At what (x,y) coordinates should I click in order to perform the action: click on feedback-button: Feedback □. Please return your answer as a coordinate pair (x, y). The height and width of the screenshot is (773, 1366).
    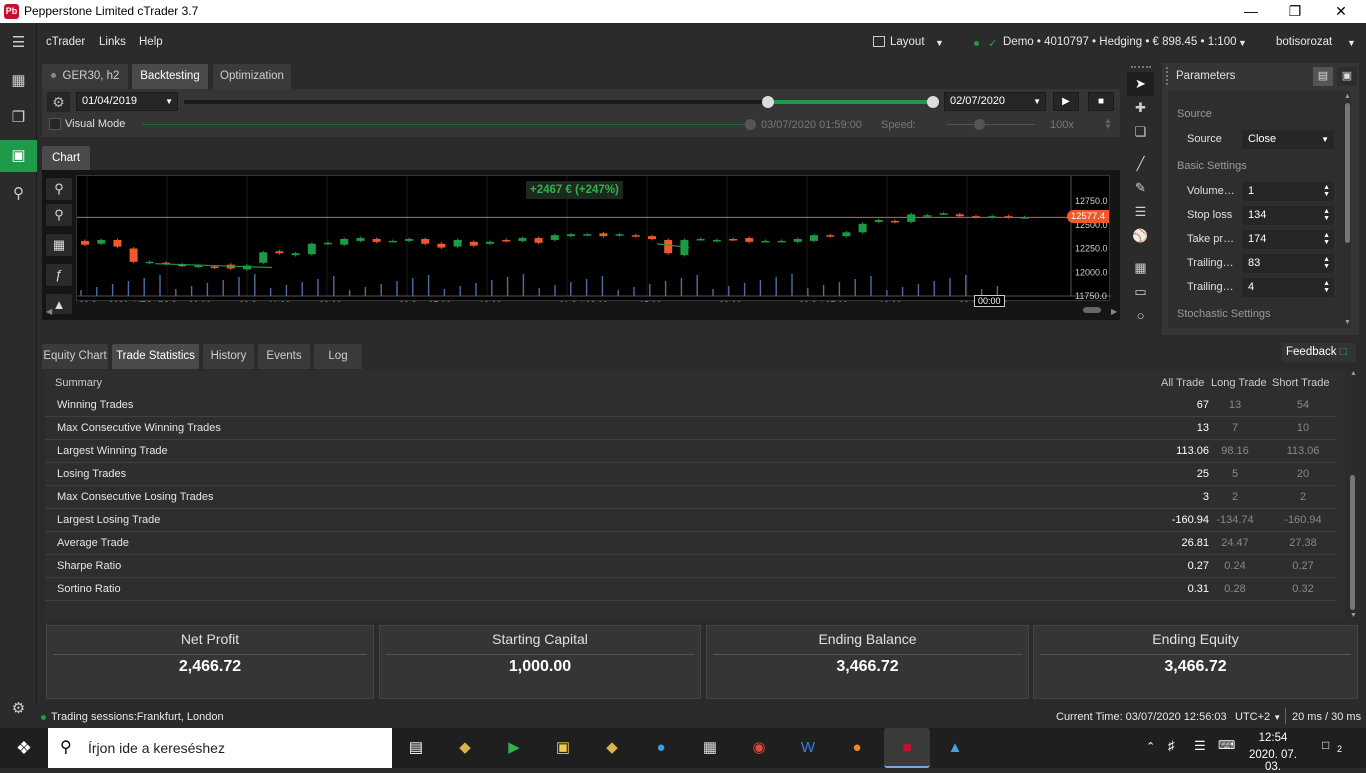
    Looking at the image, I should click on (1319, 352).